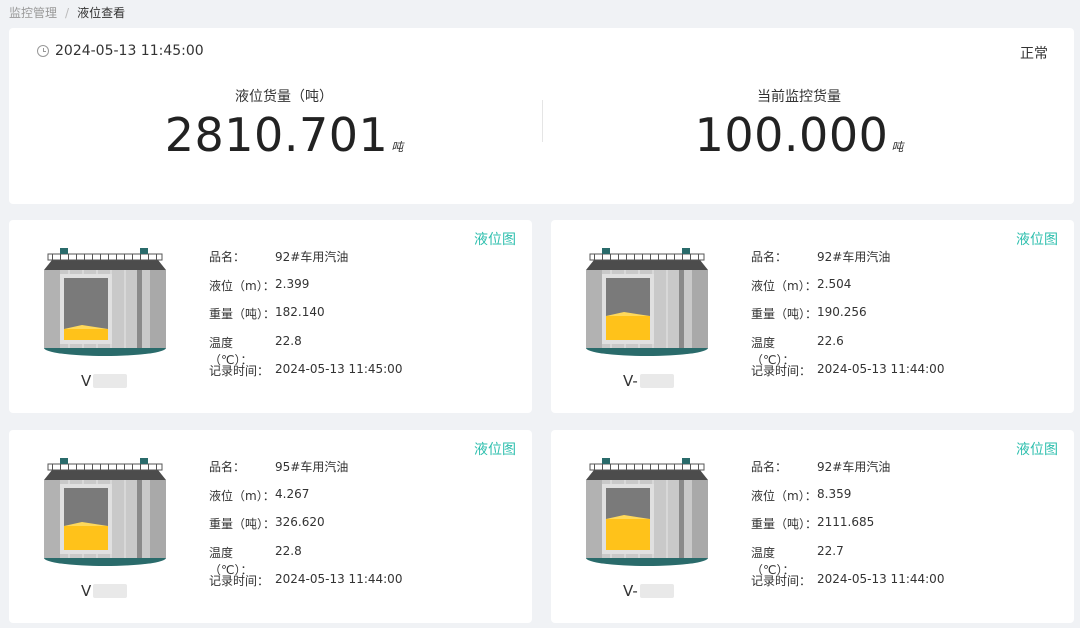 The width and height of the screenshot is (1080, 628). I want to click on monitor-metric-value: 100.000, so click(791, 135).